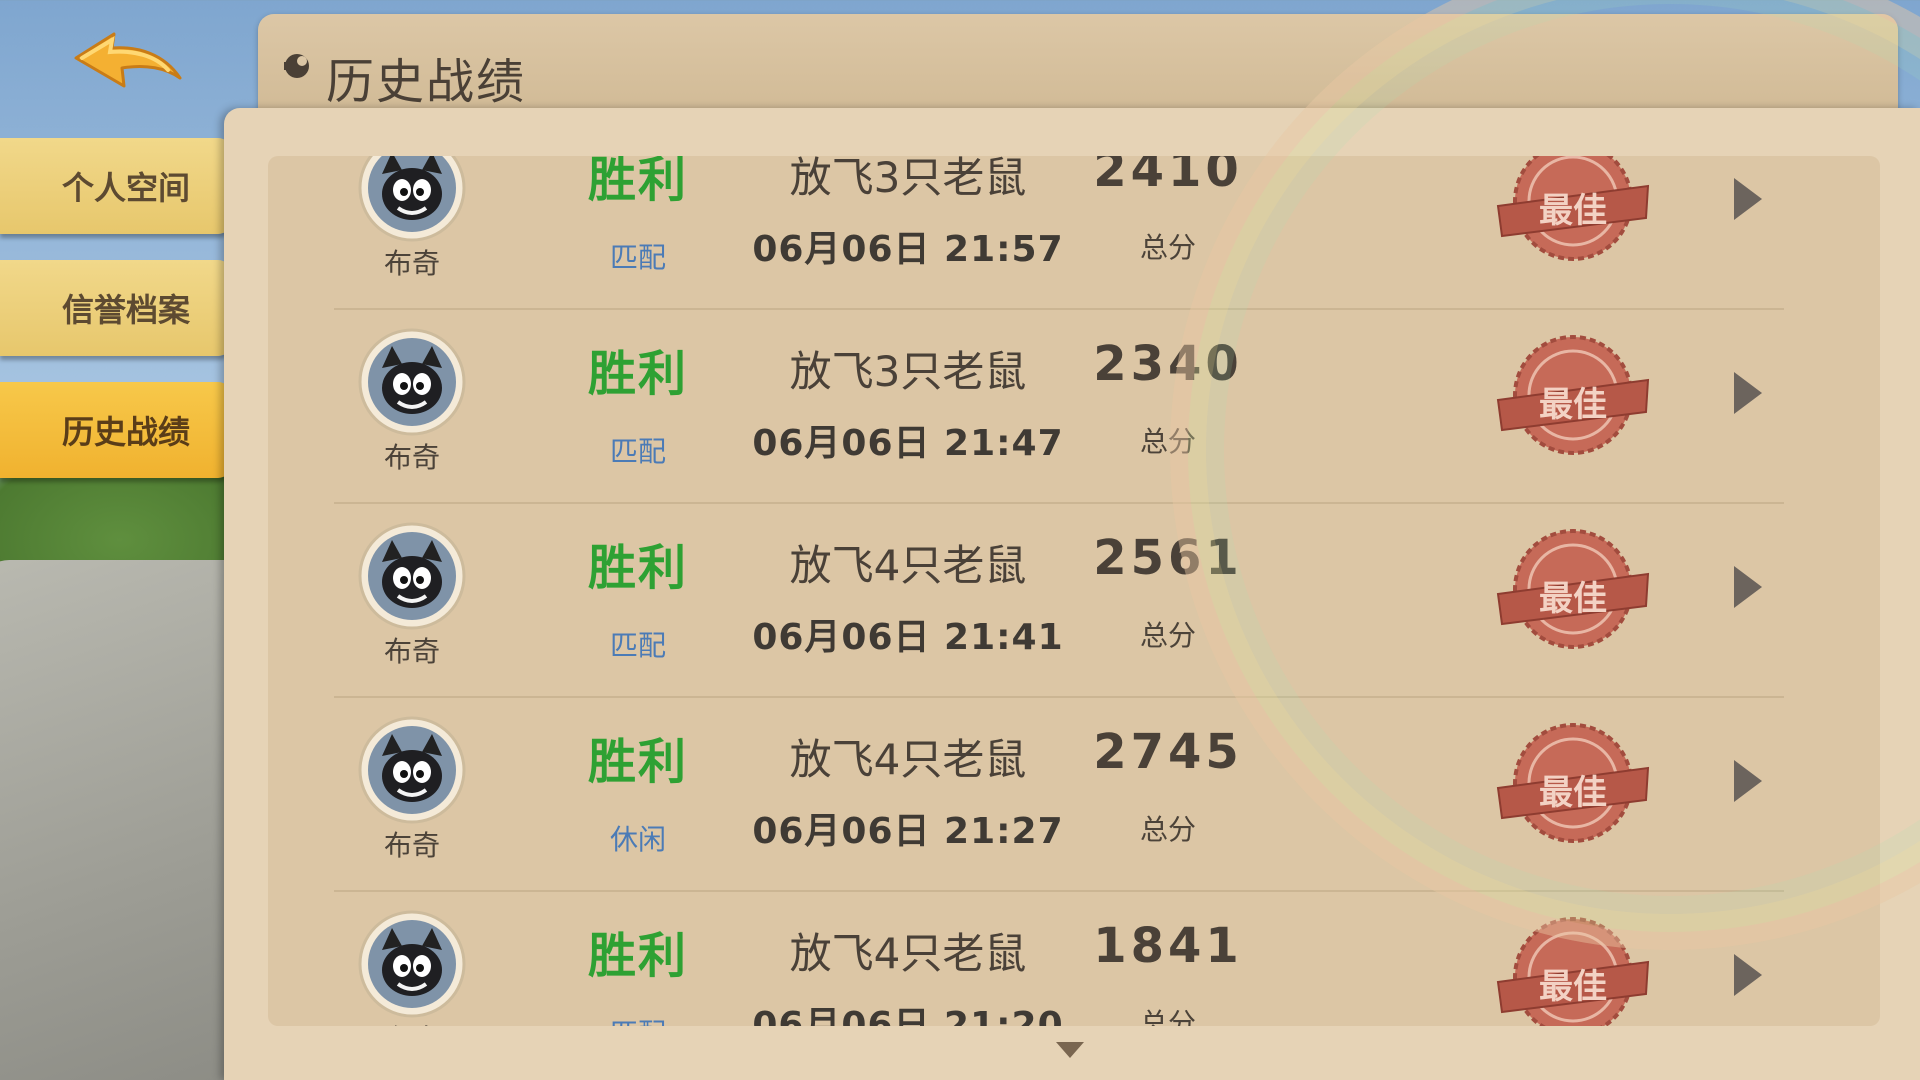  I want to click on match-time: 06月06日 21:27, so click(908, 831).